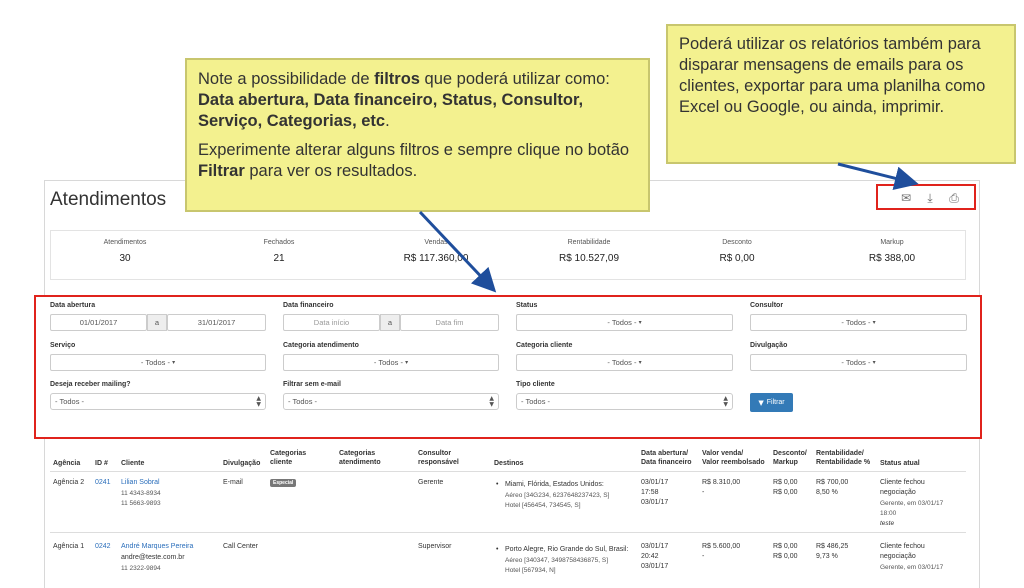 Image resolution: width=1024 pixels, height=588 pixels. What do you see at coordinates (878, 176) in the screenshot?
I see `arrow-to-toolbar` at bounding box center [878, 176].